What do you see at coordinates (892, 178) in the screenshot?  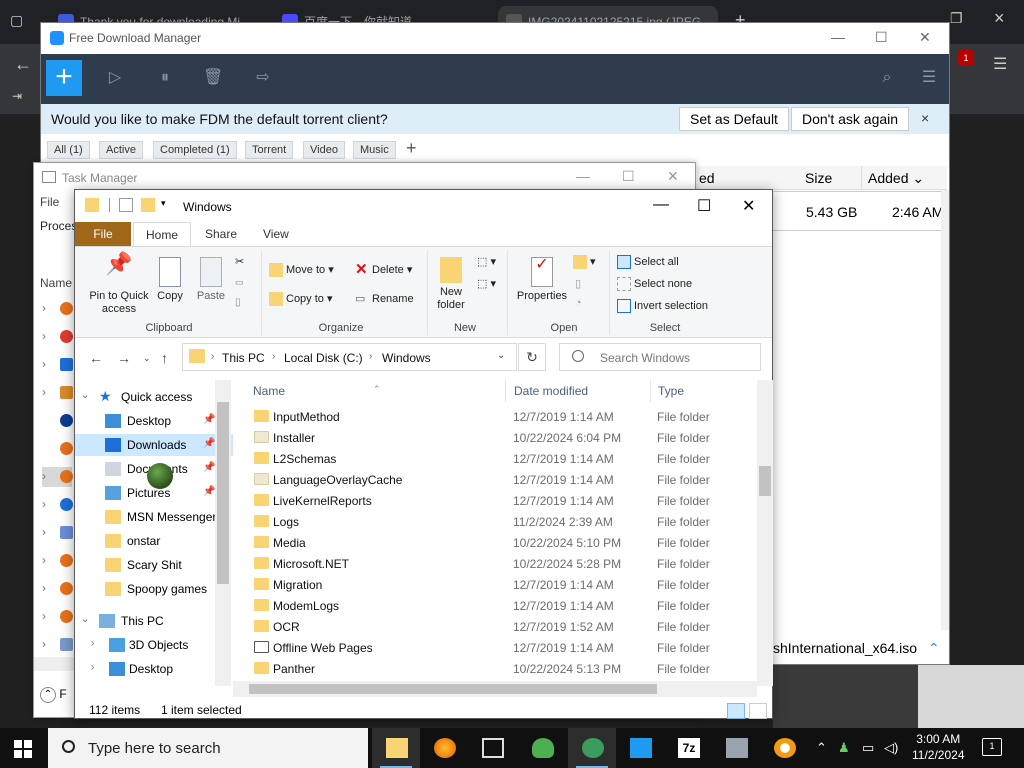 I see `column-added: Added ⌄` at bounding box center [892, 178].